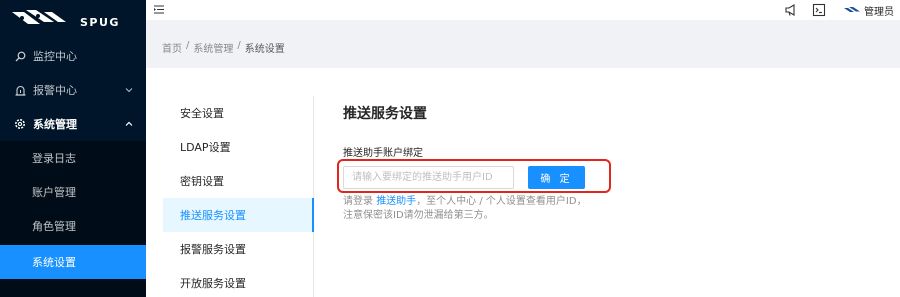 The width and height of the screenshot is (900, 297). Describe the element at coordinates (238, 181) in the screenshot. I see `settings-nav-keys: 密钥设置` at that location.